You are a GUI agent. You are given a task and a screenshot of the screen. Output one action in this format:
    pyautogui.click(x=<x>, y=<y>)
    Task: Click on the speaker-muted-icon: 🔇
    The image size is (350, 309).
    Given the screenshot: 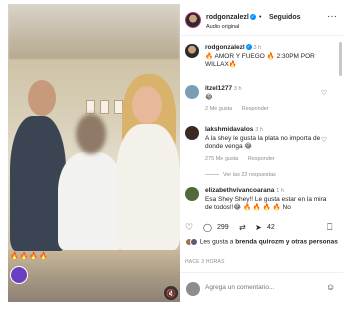 What is the action you would take?
    pyautogui.click(x=171, y=293)
    